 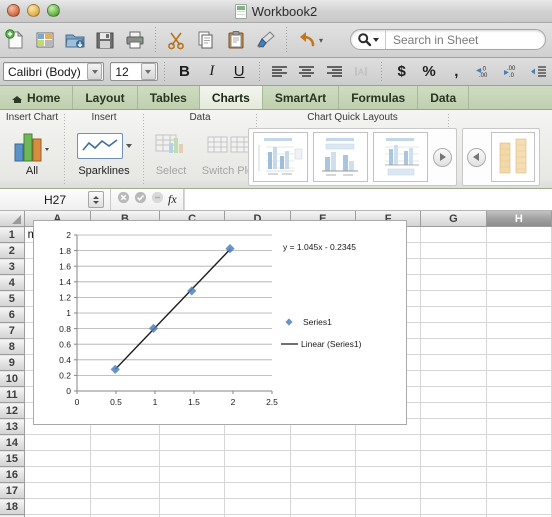 I want to click on cell-F14, so click(x=388, y=442).